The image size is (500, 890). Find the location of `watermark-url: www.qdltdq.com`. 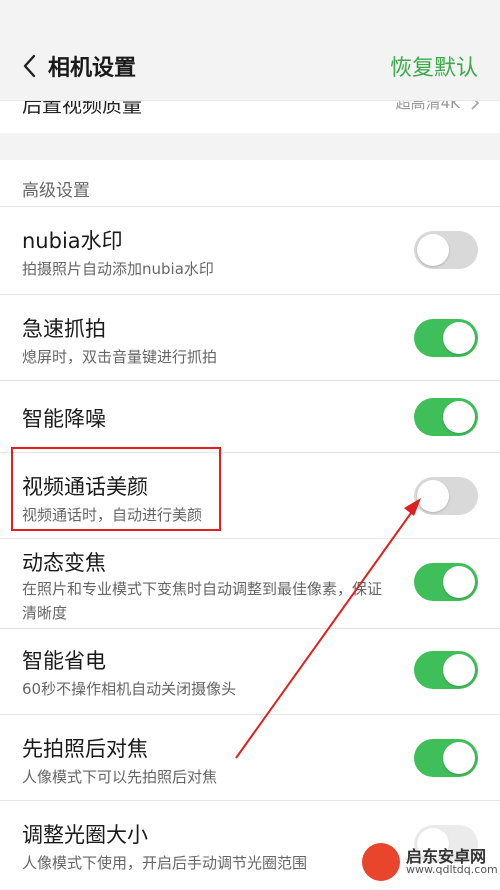

watermark-url: www.qdltdq.com is located at coordinates (452, 869).